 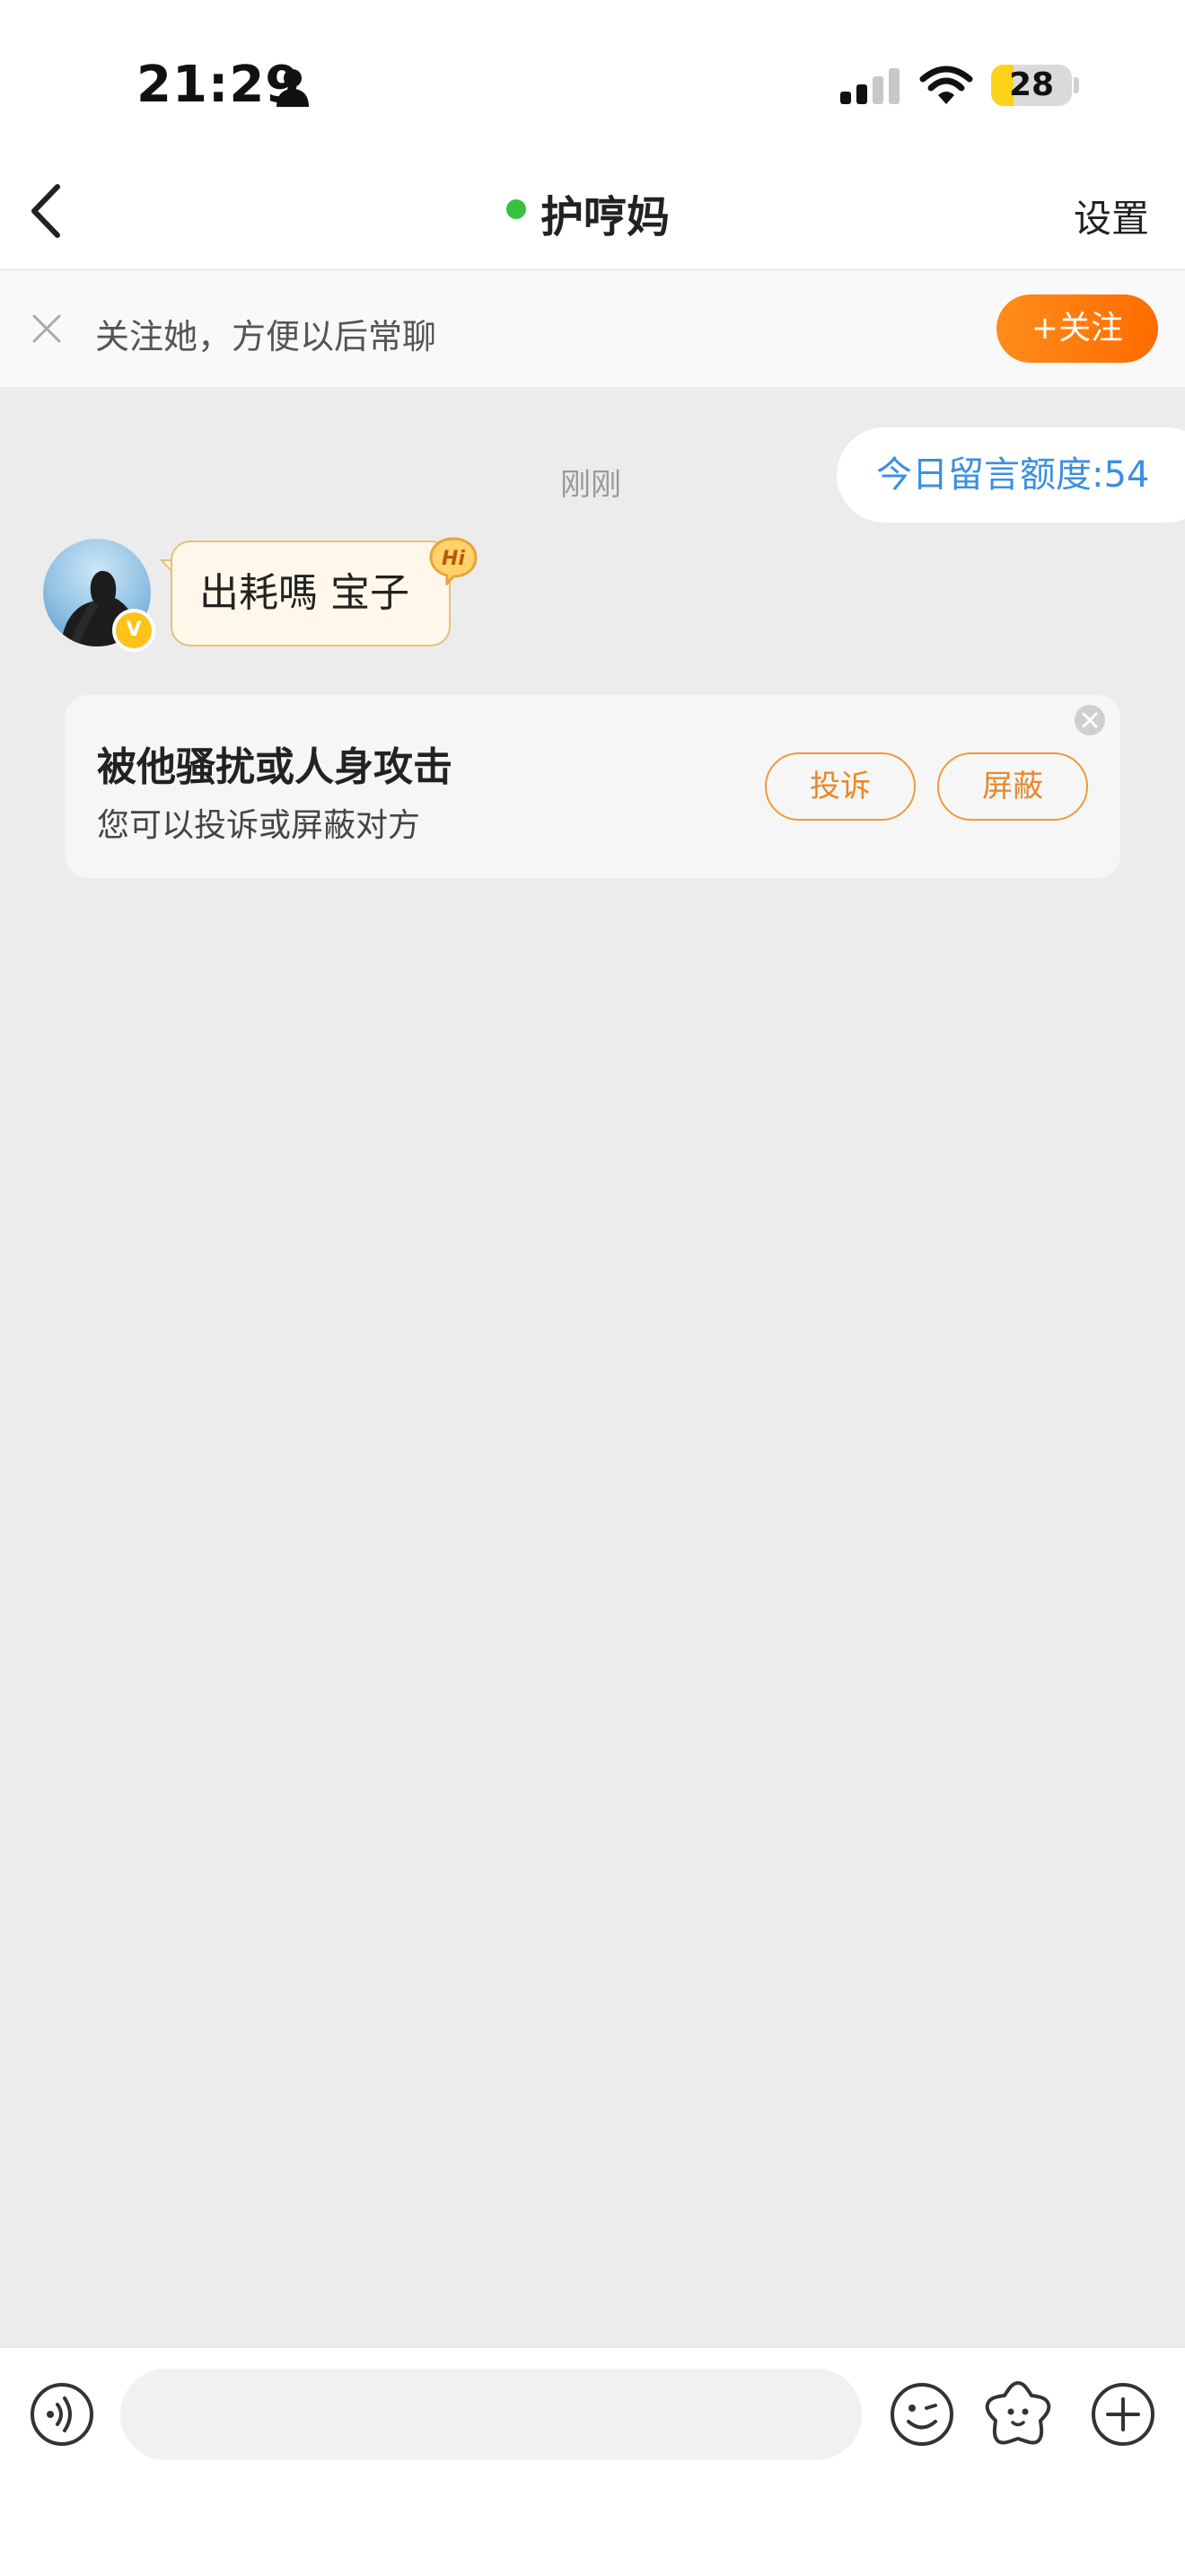 I want to click on online-status-dot, so click(x=516, y=209).